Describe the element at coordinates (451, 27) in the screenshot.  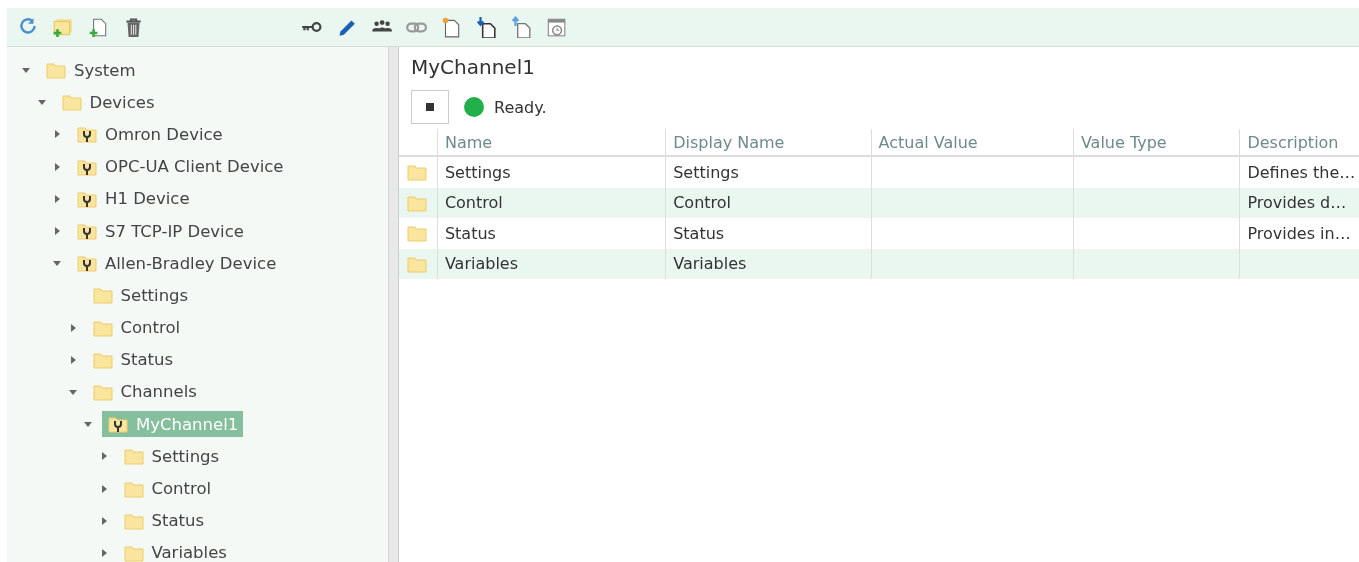
I see `new-document-icon` at that location.